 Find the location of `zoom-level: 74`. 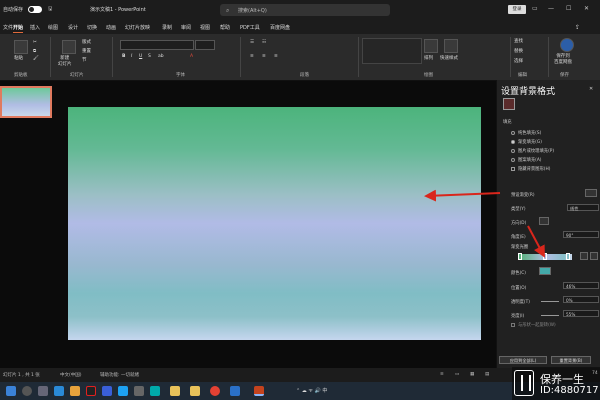

zoom-level: 74 is located at coordinates (595, 373).